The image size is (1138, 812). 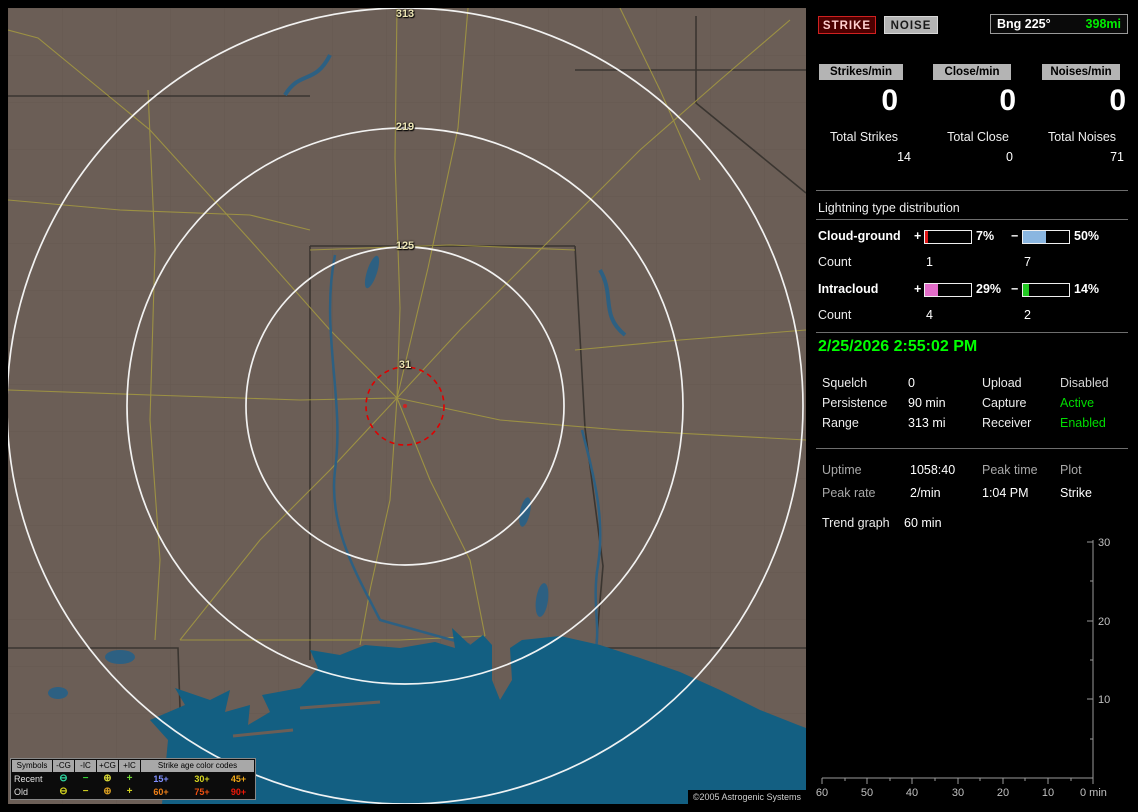 What do you see at coordinates (1009, 157) in the screenshot?
I see `total-close-value: 0` at bounding box center [1009, 157].